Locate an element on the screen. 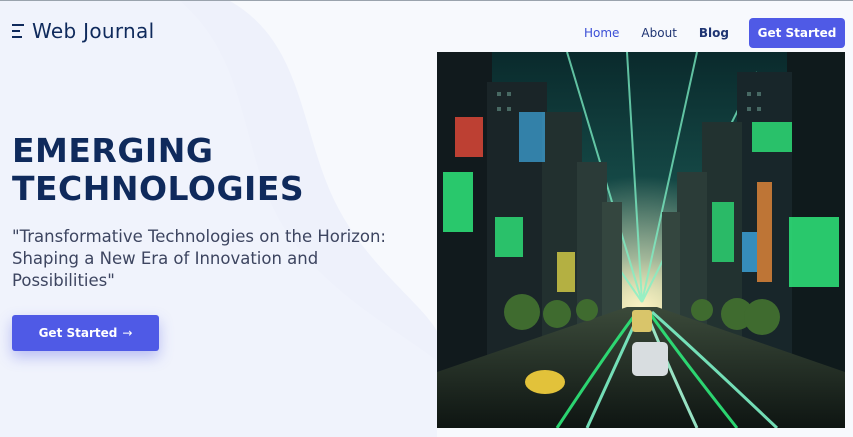  get-started-hero-button: Get Started → is located at coordinates (85, 333).